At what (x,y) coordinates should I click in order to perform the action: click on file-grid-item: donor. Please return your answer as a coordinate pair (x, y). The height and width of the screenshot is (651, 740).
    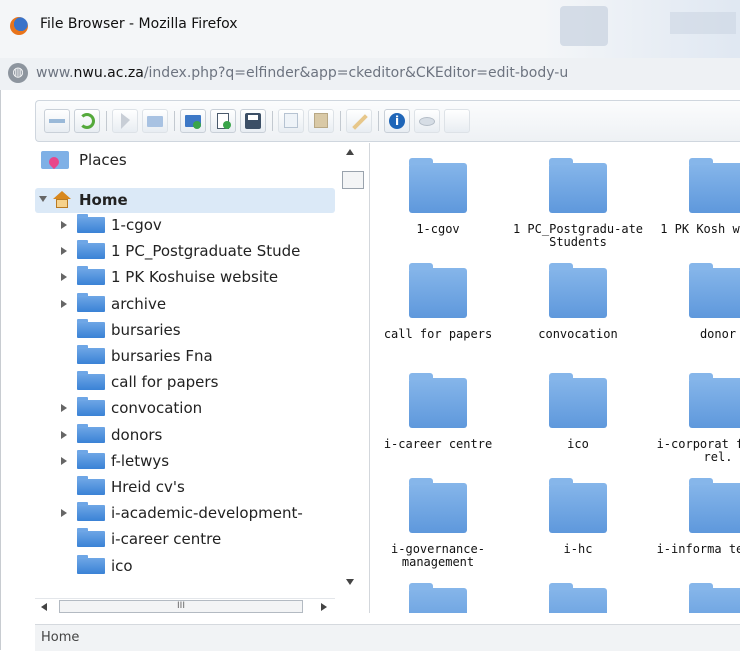
    Looking at the image, I should click on (695, 303).